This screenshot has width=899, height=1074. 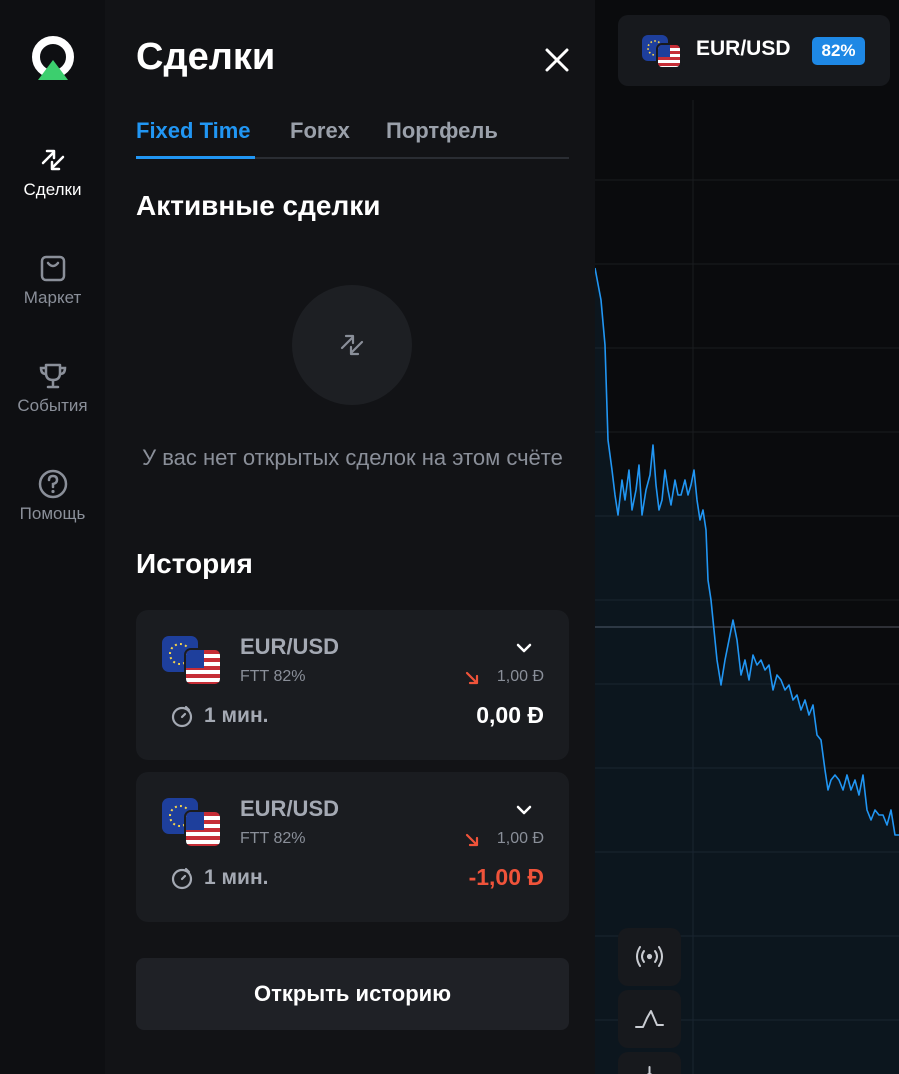 What do you see at coordinates (442, 131) in the screenshot?
I see `tab-portfolio: Портфель` at bounding box center [442, 131].